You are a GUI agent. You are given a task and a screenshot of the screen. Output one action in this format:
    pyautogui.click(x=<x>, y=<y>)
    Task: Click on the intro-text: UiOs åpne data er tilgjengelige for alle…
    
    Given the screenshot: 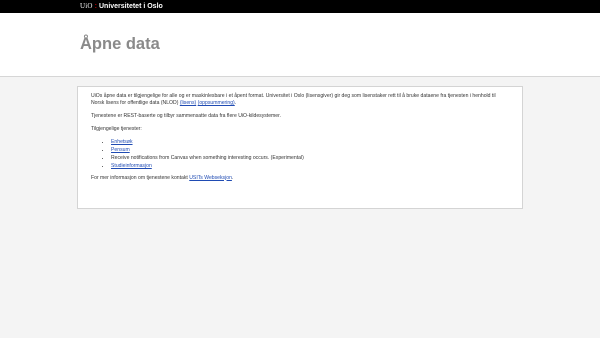 What is the action you would take?
    pyautogui.click(x=293, y=99)
    